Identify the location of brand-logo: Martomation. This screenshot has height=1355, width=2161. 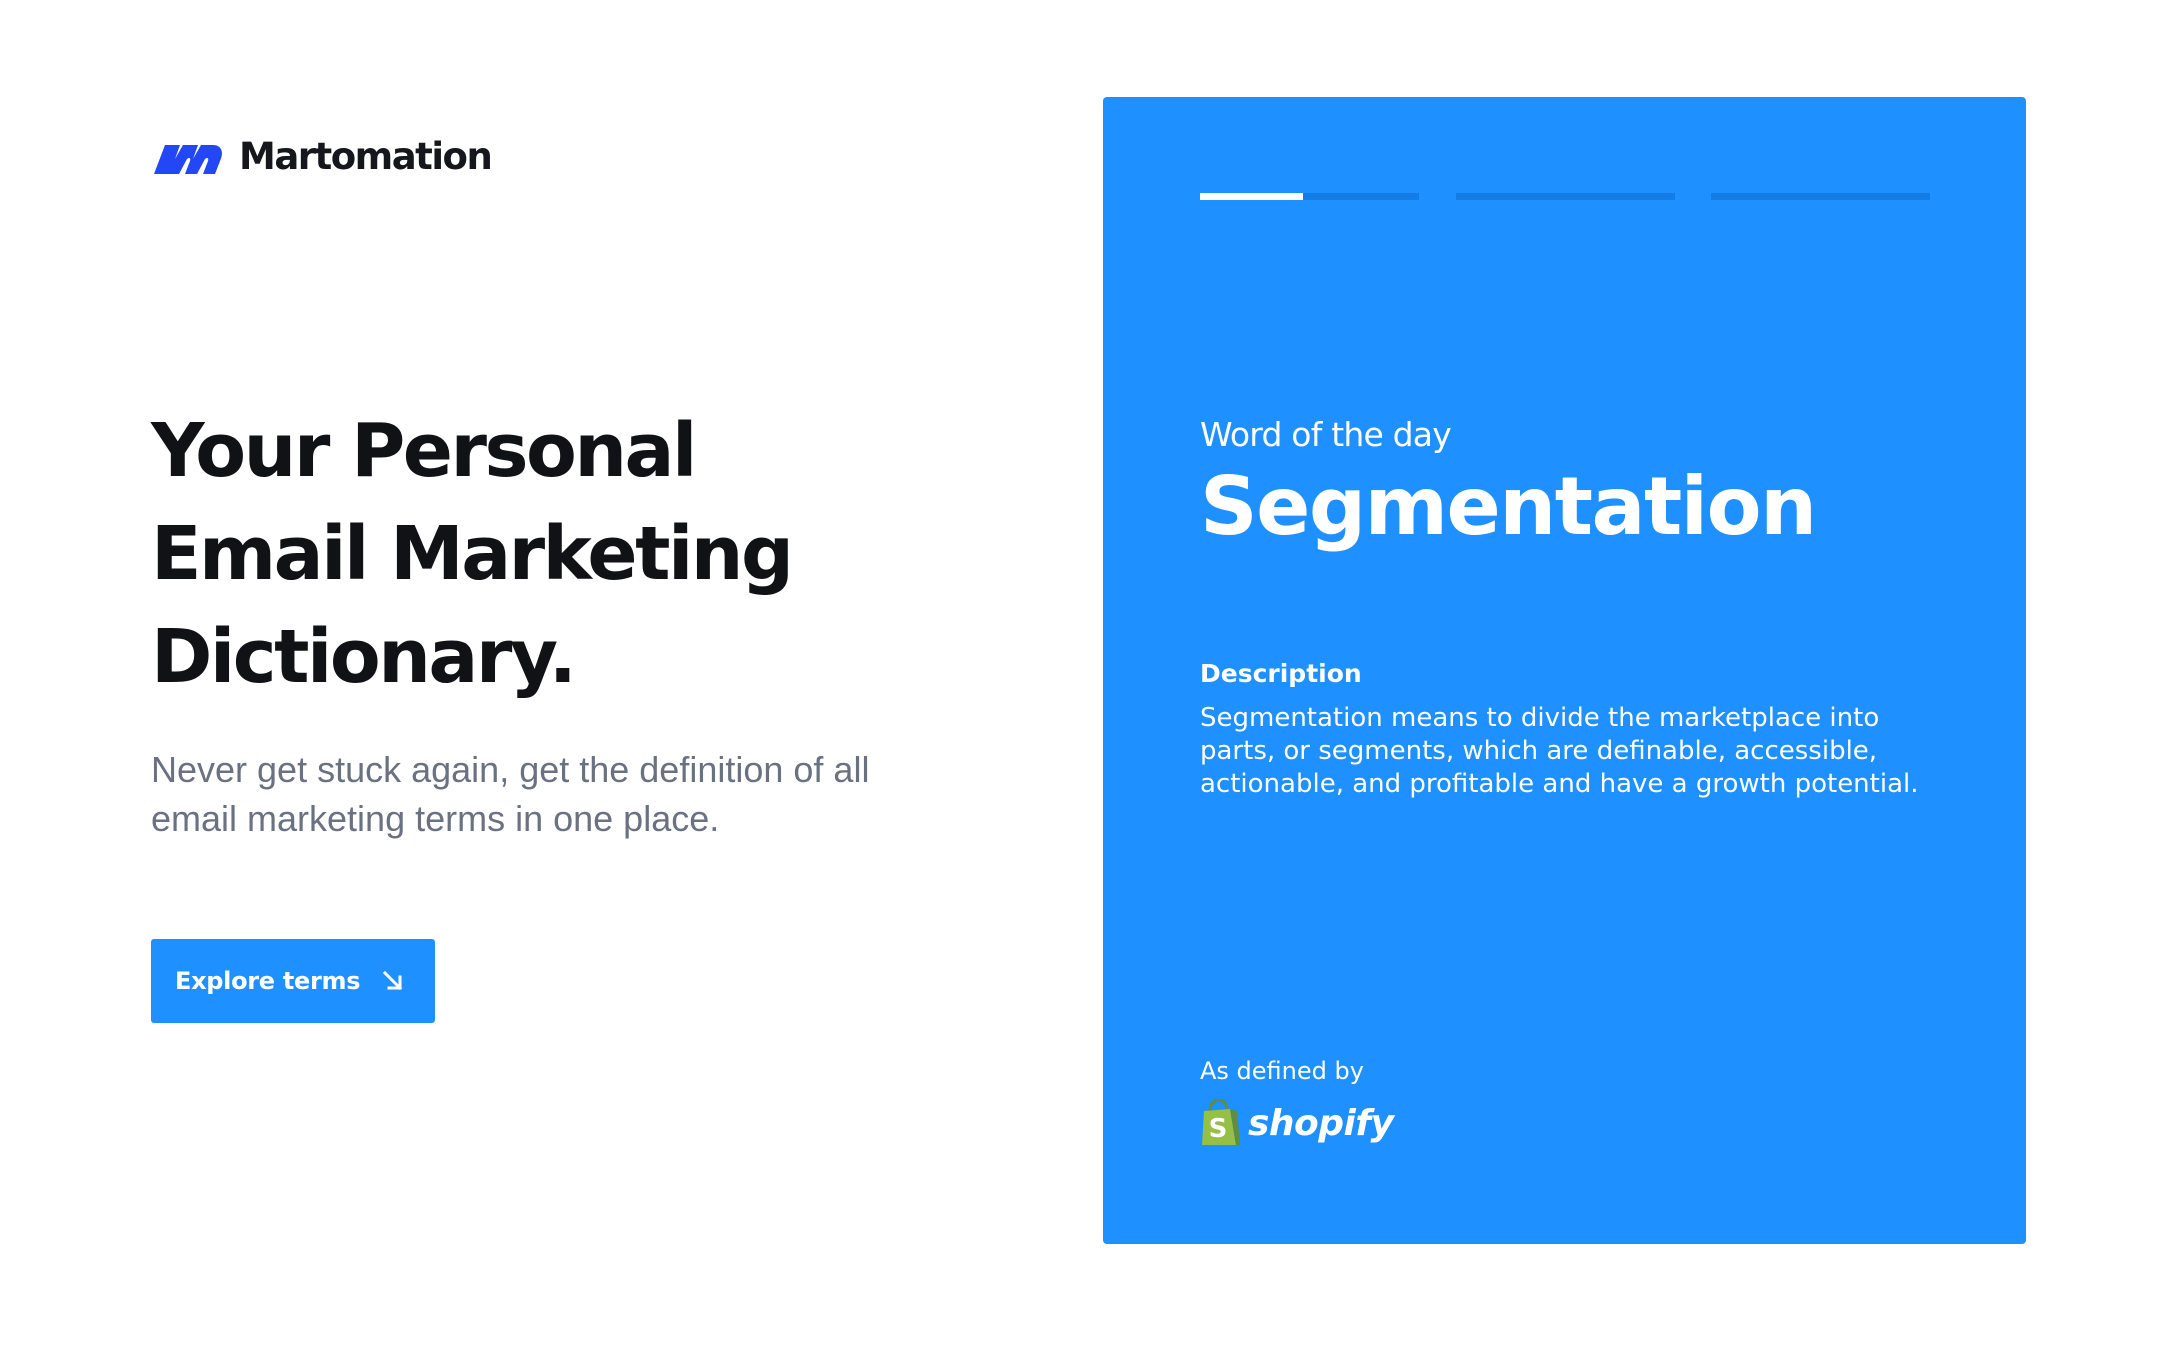
(322, 156).